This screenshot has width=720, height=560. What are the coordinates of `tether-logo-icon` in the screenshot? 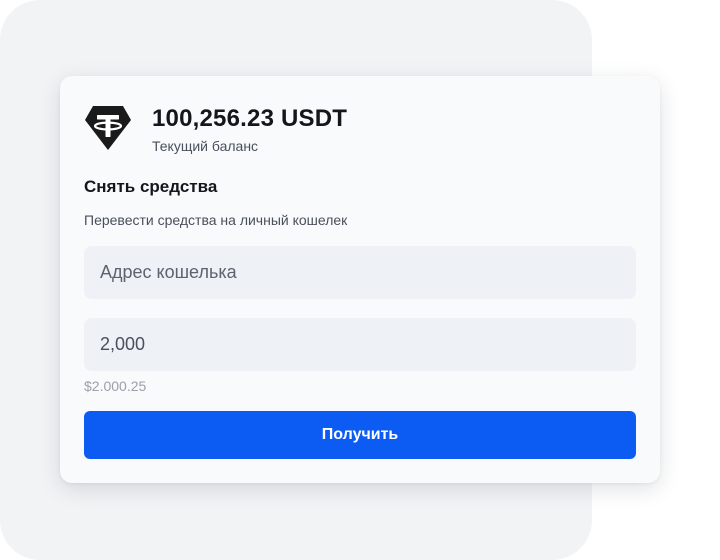 It's located at (108, 128).